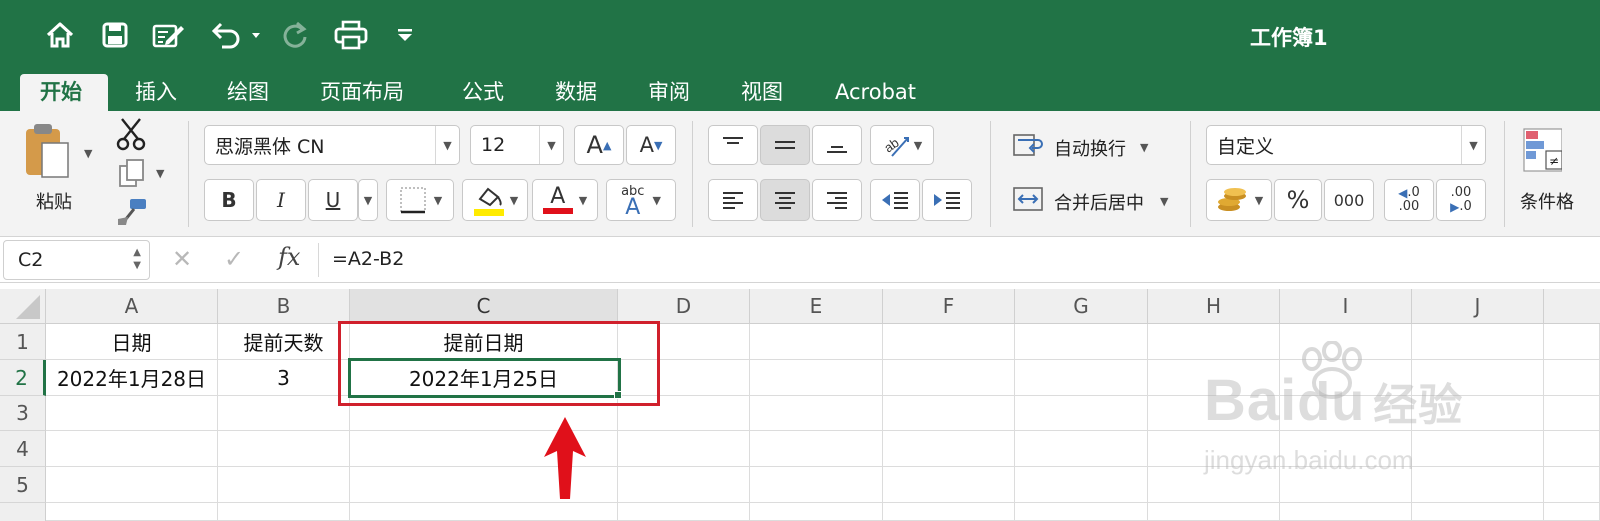 The height and width of the screenshot is (521, 1600). What do you see at coordinates (281, 200) in the screenshot?
I see `italic-button: I` at bounding box center [281, 200].